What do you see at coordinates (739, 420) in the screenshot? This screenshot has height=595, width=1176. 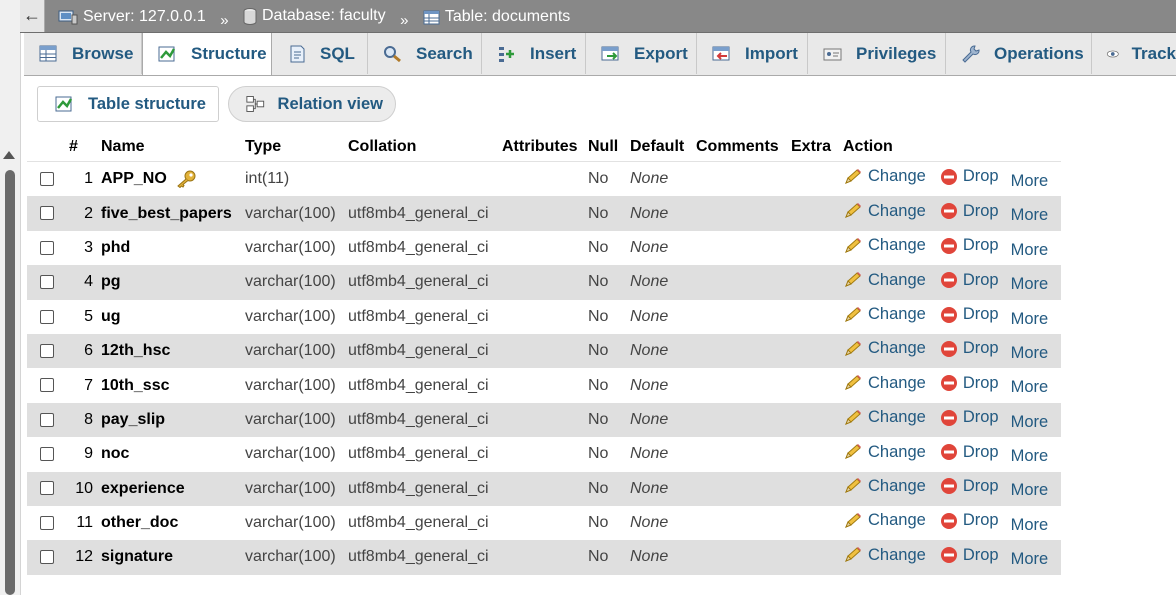 I see `row-comments` at bounding box center [739, 420].